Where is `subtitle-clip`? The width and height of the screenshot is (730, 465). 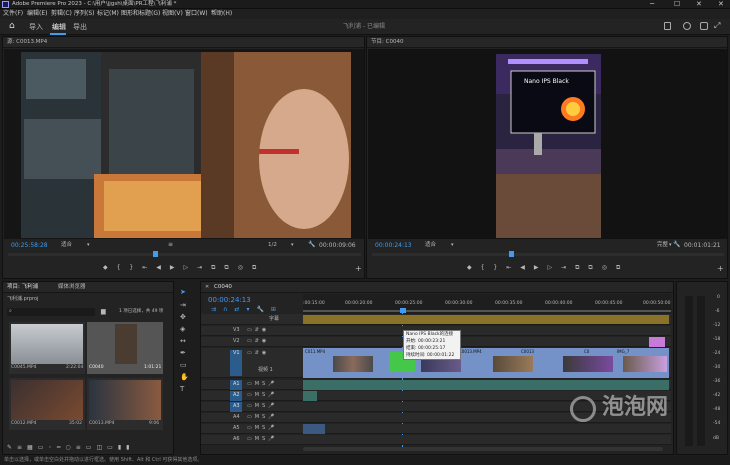 subtitle-clip is located at coordinates (486, 319).